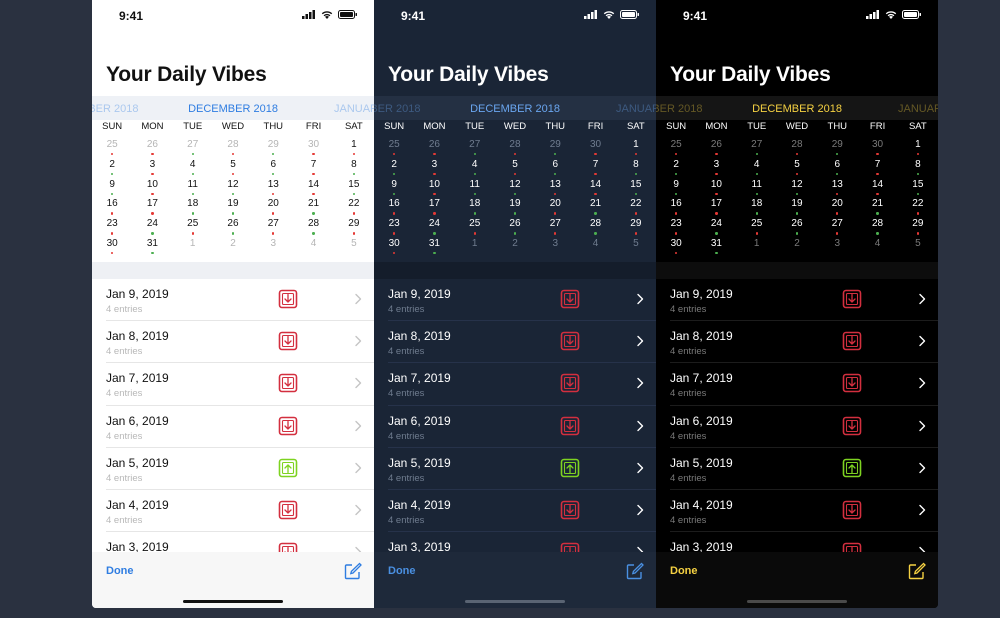 This screenshot has width=1000, height=618. Describe the element at coordinates (402, 571) in the screenshot. I see `done-button: Done` at that location.